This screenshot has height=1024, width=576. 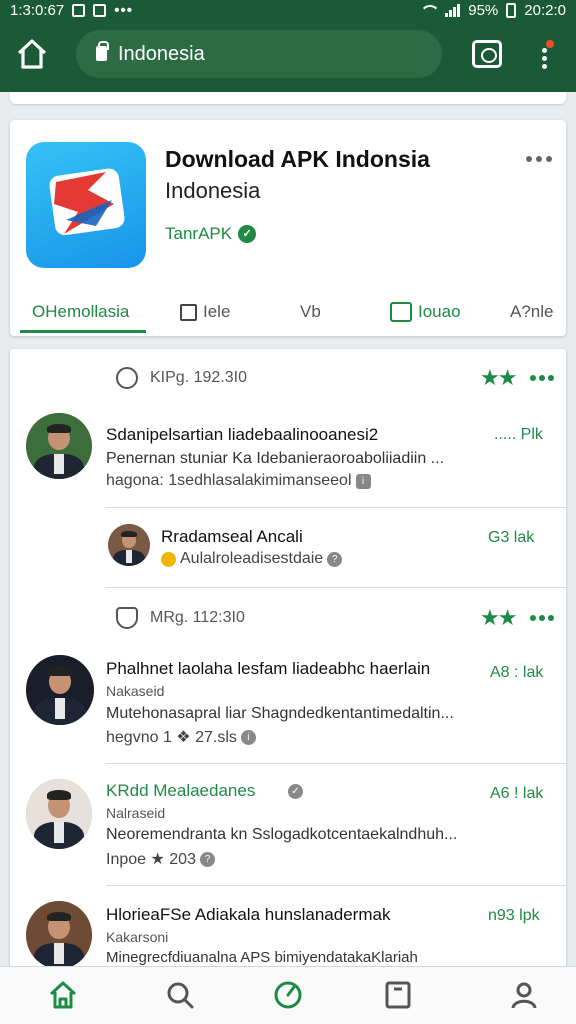 I want to click on post-count: A6 ! lak, so click(x=517, y=793).